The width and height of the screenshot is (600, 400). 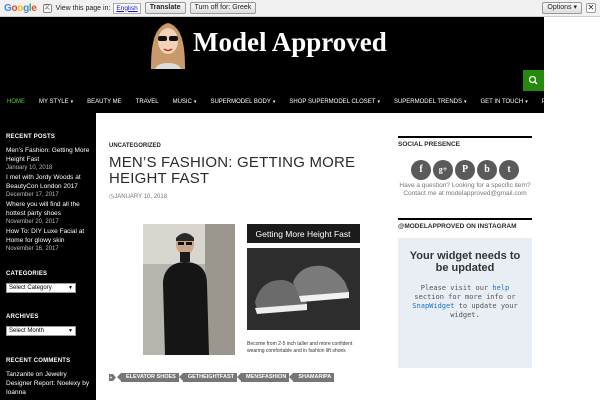 I want to click on recent-post-date: November 20, 2017, so click(x=32, y=222).